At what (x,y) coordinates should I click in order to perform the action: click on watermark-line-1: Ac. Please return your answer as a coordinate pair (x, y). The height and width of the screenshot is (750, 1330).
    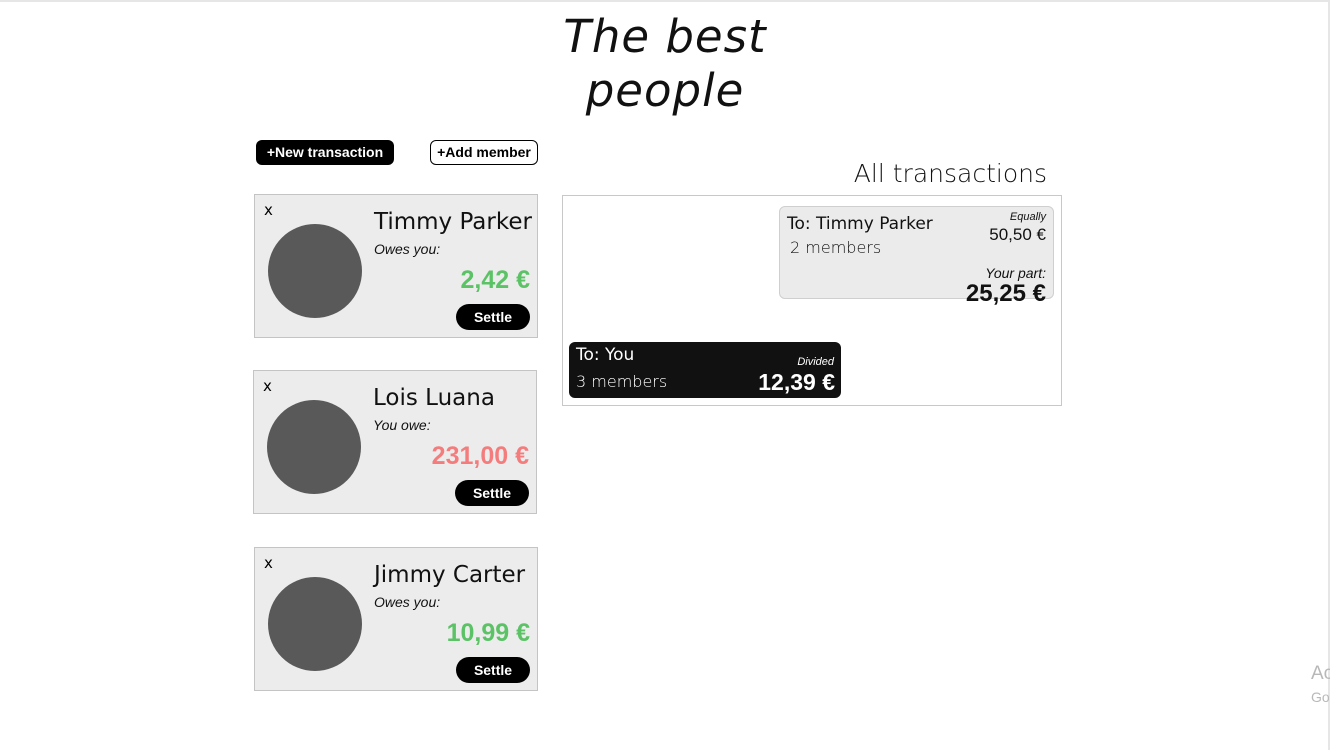
    Looking at the image, I should click on (1320, 673).